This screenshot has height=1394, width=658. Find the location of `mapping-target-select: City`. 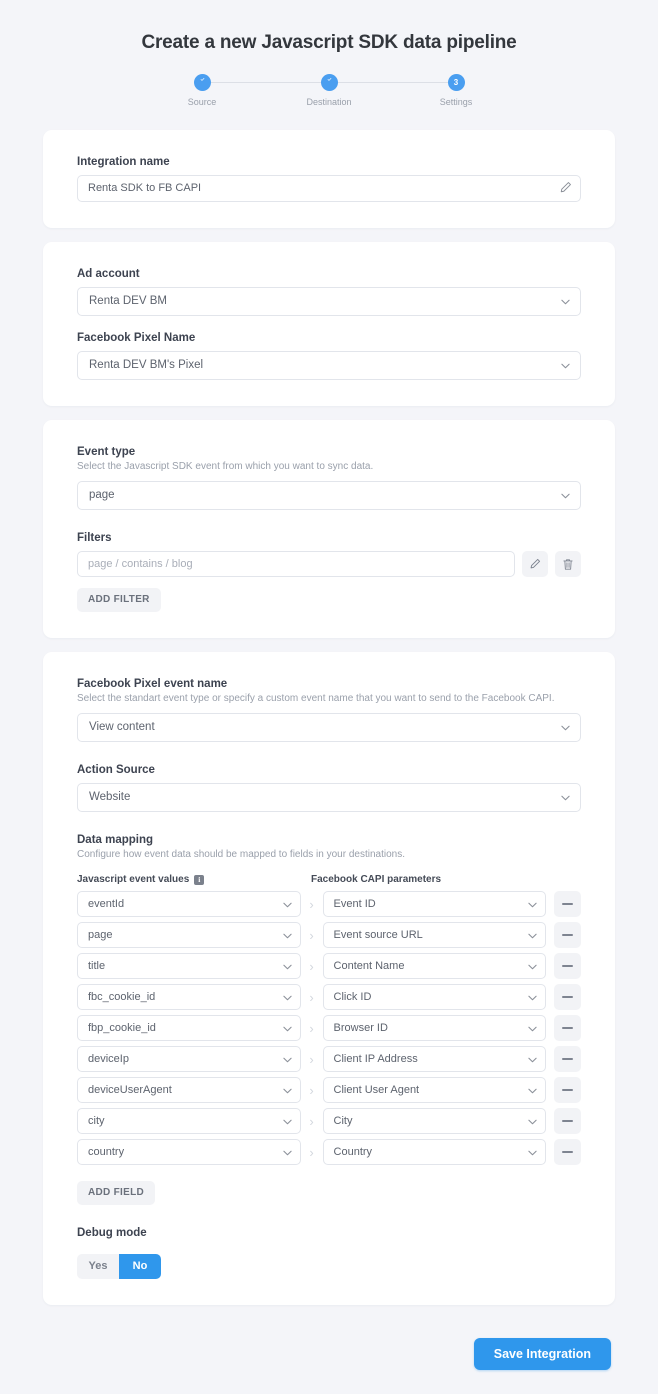

mapping-target-select: City is located at coordinates (434, 1121).